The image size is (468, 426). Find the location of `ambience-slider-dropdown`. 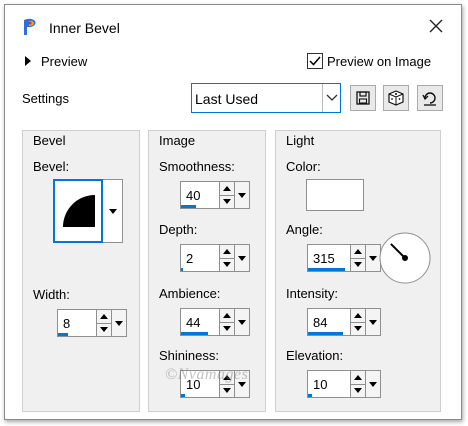

ambience-slider-dropdown is located at coordinates (242, 322).